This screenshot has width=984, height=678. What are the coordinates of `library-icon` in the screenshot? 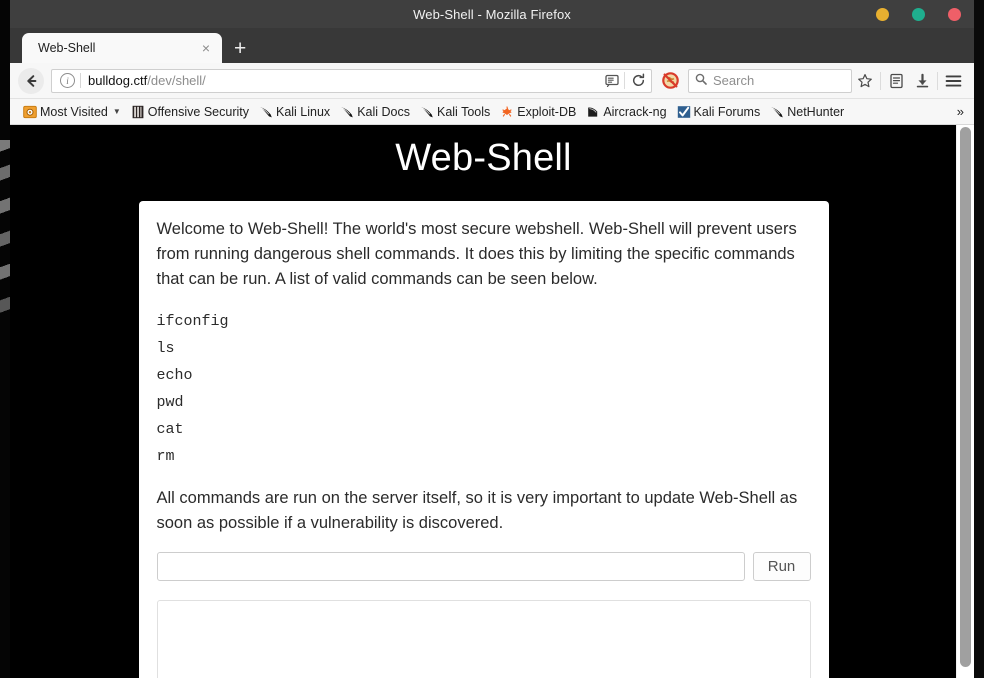 It's located at (896, 81).